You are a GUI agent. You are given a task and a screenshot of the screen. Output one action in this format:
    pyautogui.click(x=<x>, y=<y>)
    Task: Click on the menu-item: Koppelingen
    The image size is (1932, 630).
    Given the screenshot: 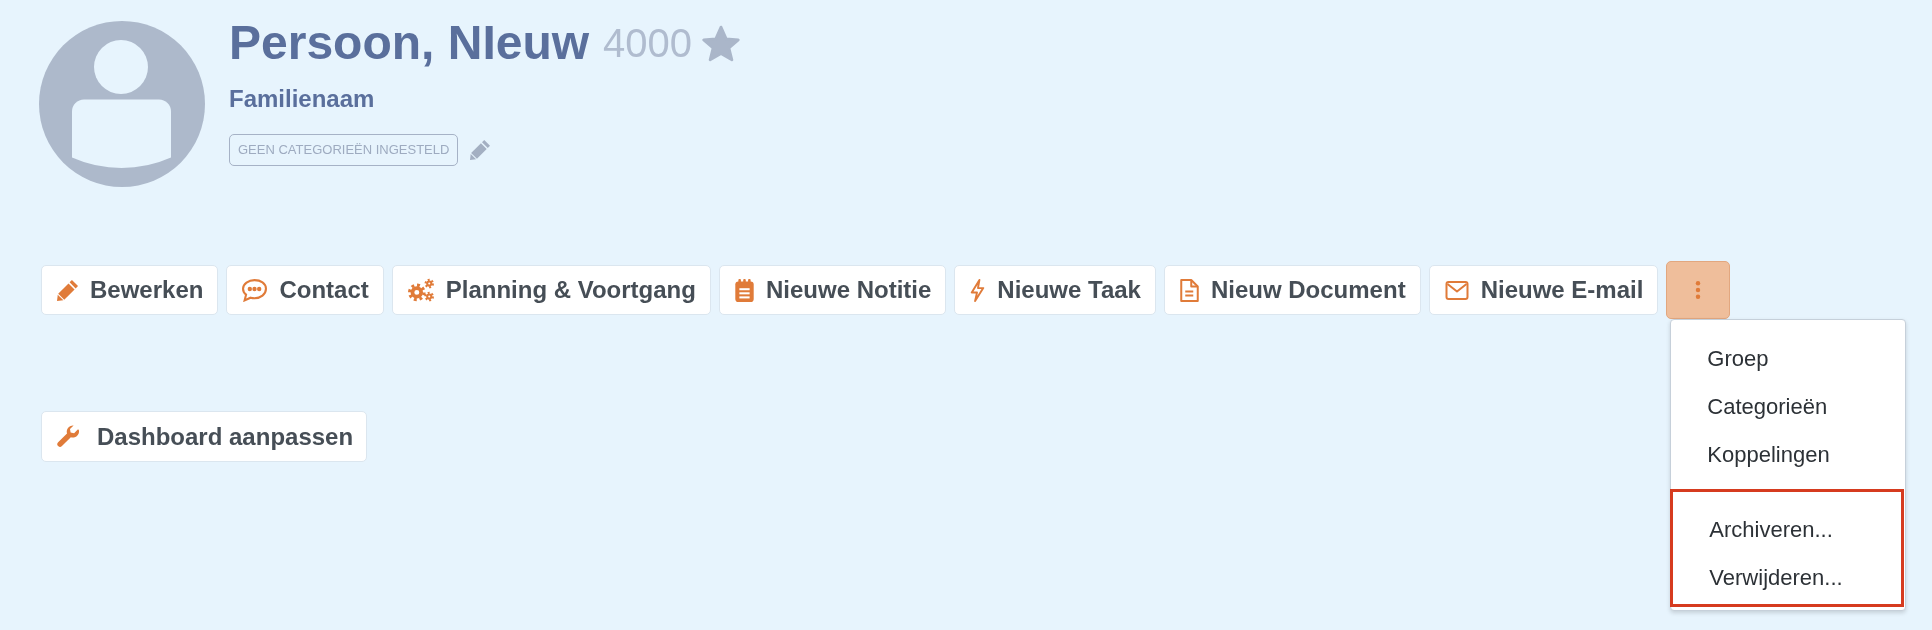 What is the action you would take?
    pyautogui.click(x=1788, y=454)
    